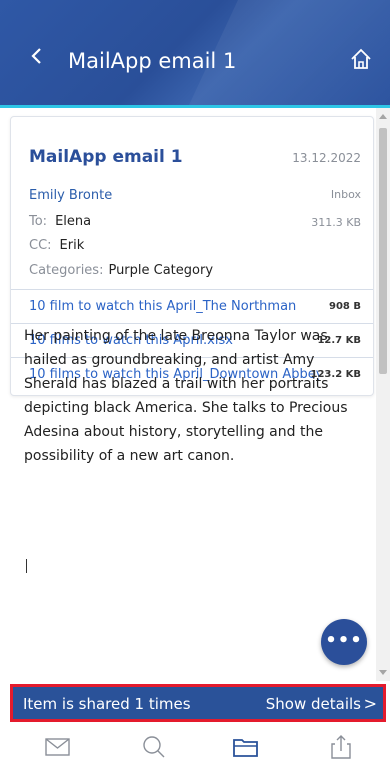  Describe the element at coordinates (38, 221) in the screenshot. I see `to-label: To:` at that location.